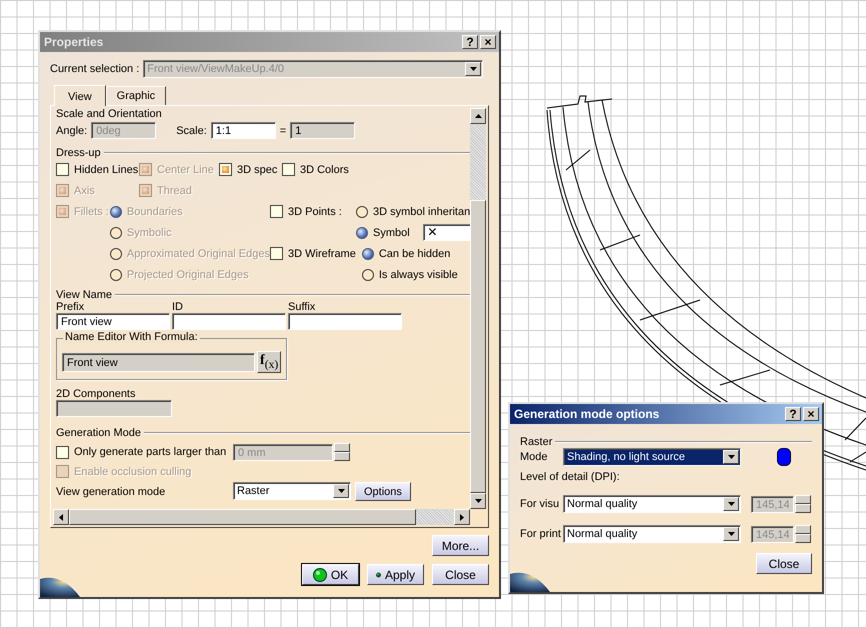  What do you see at coordinates (114, 408) in the screenshot?
I see `components-field` at bounding box center [114, 408].